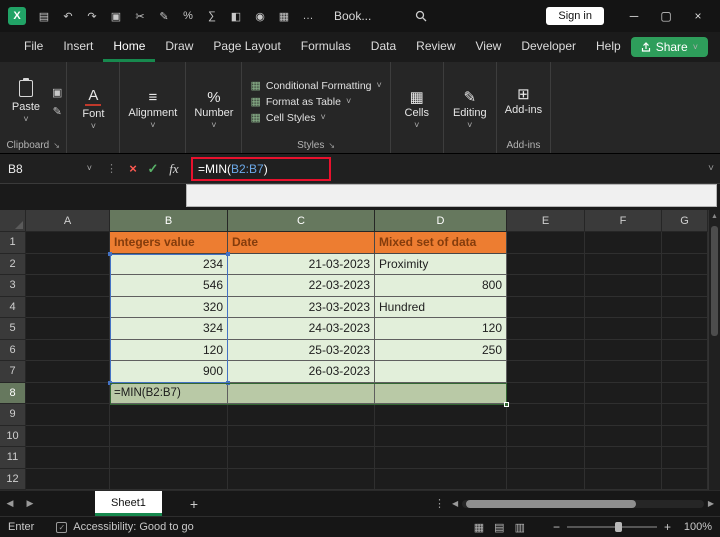 This screenshot has width=720, height=537. What do you see at coordinates (194, 504) in the screenshot?
I see `add-sheet-button: +` at bounding box center [194, 504].